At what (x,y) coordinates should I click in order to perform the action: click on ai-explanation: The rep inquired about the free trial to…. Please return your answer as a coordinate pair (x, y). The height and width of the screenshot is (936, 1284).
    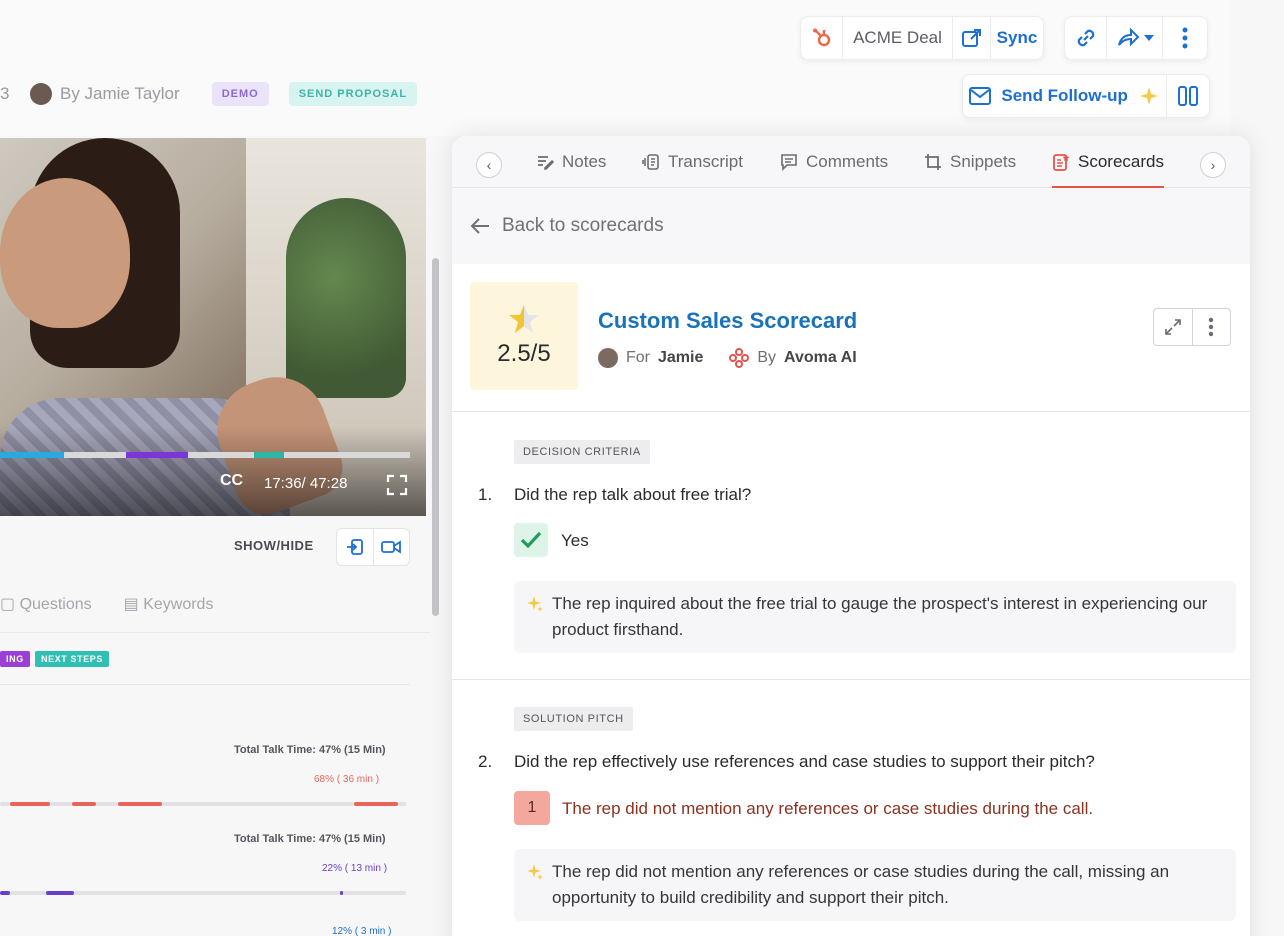
    Looking at the image, I should click on (875, 617).